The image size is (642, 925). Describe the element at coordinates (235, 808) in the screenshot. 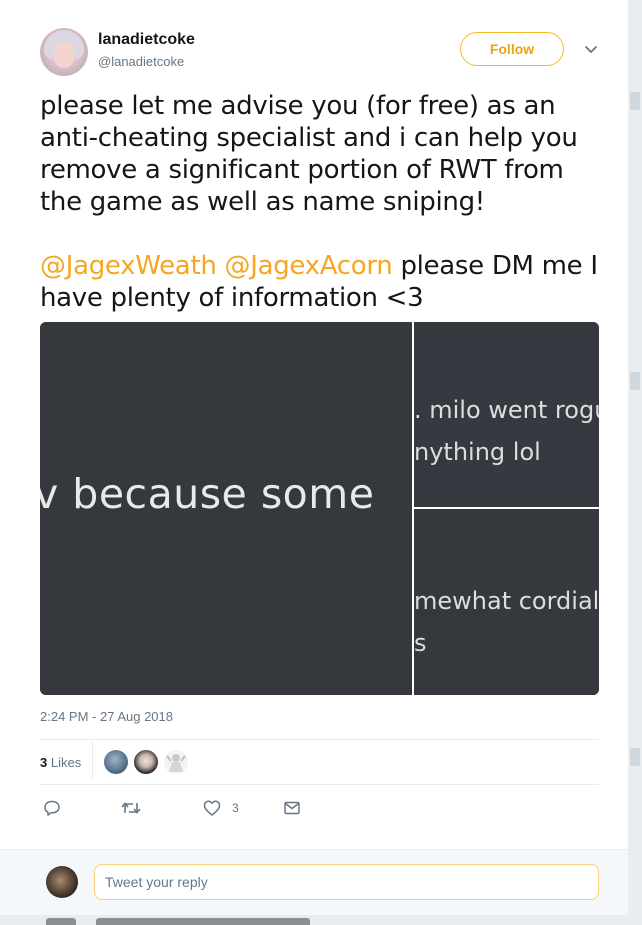

I see `like-count: 3` at that location.